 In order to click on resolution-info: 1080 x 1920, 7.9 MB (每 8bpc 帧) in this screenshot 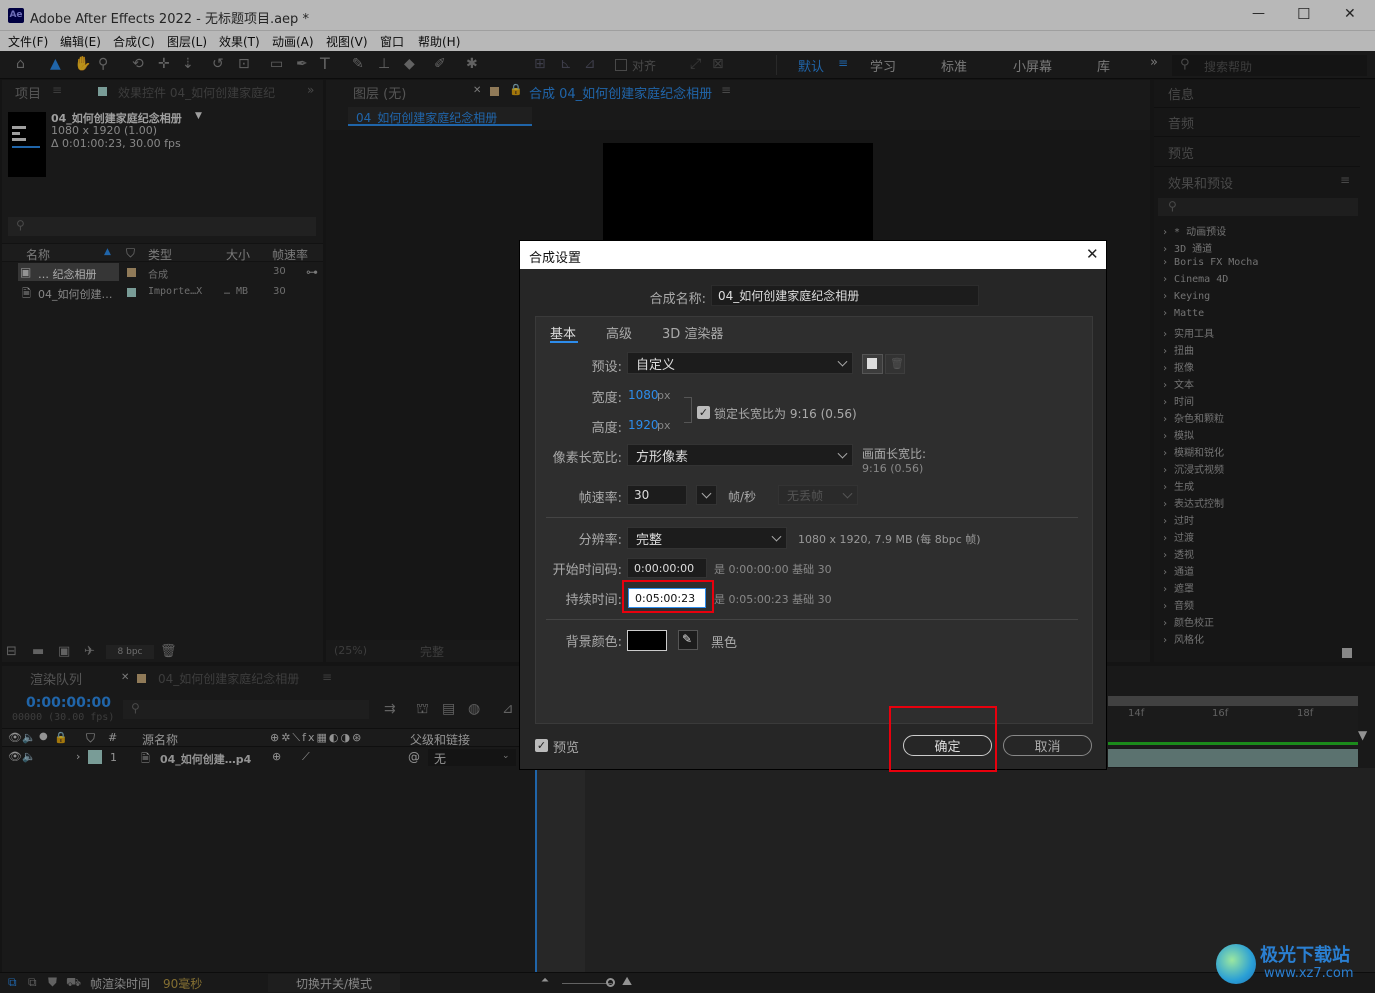, I will do `click(889, 539)`.